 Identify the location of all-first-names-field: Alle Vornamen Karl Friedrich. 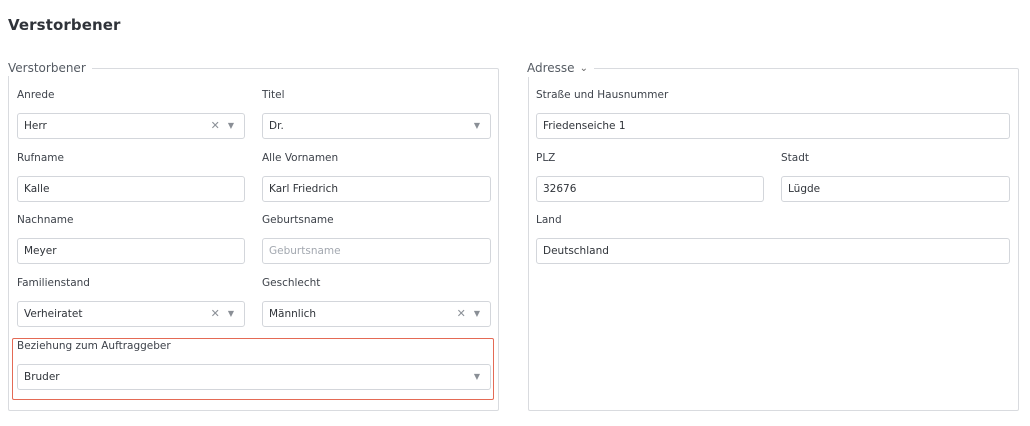
(376, 178).